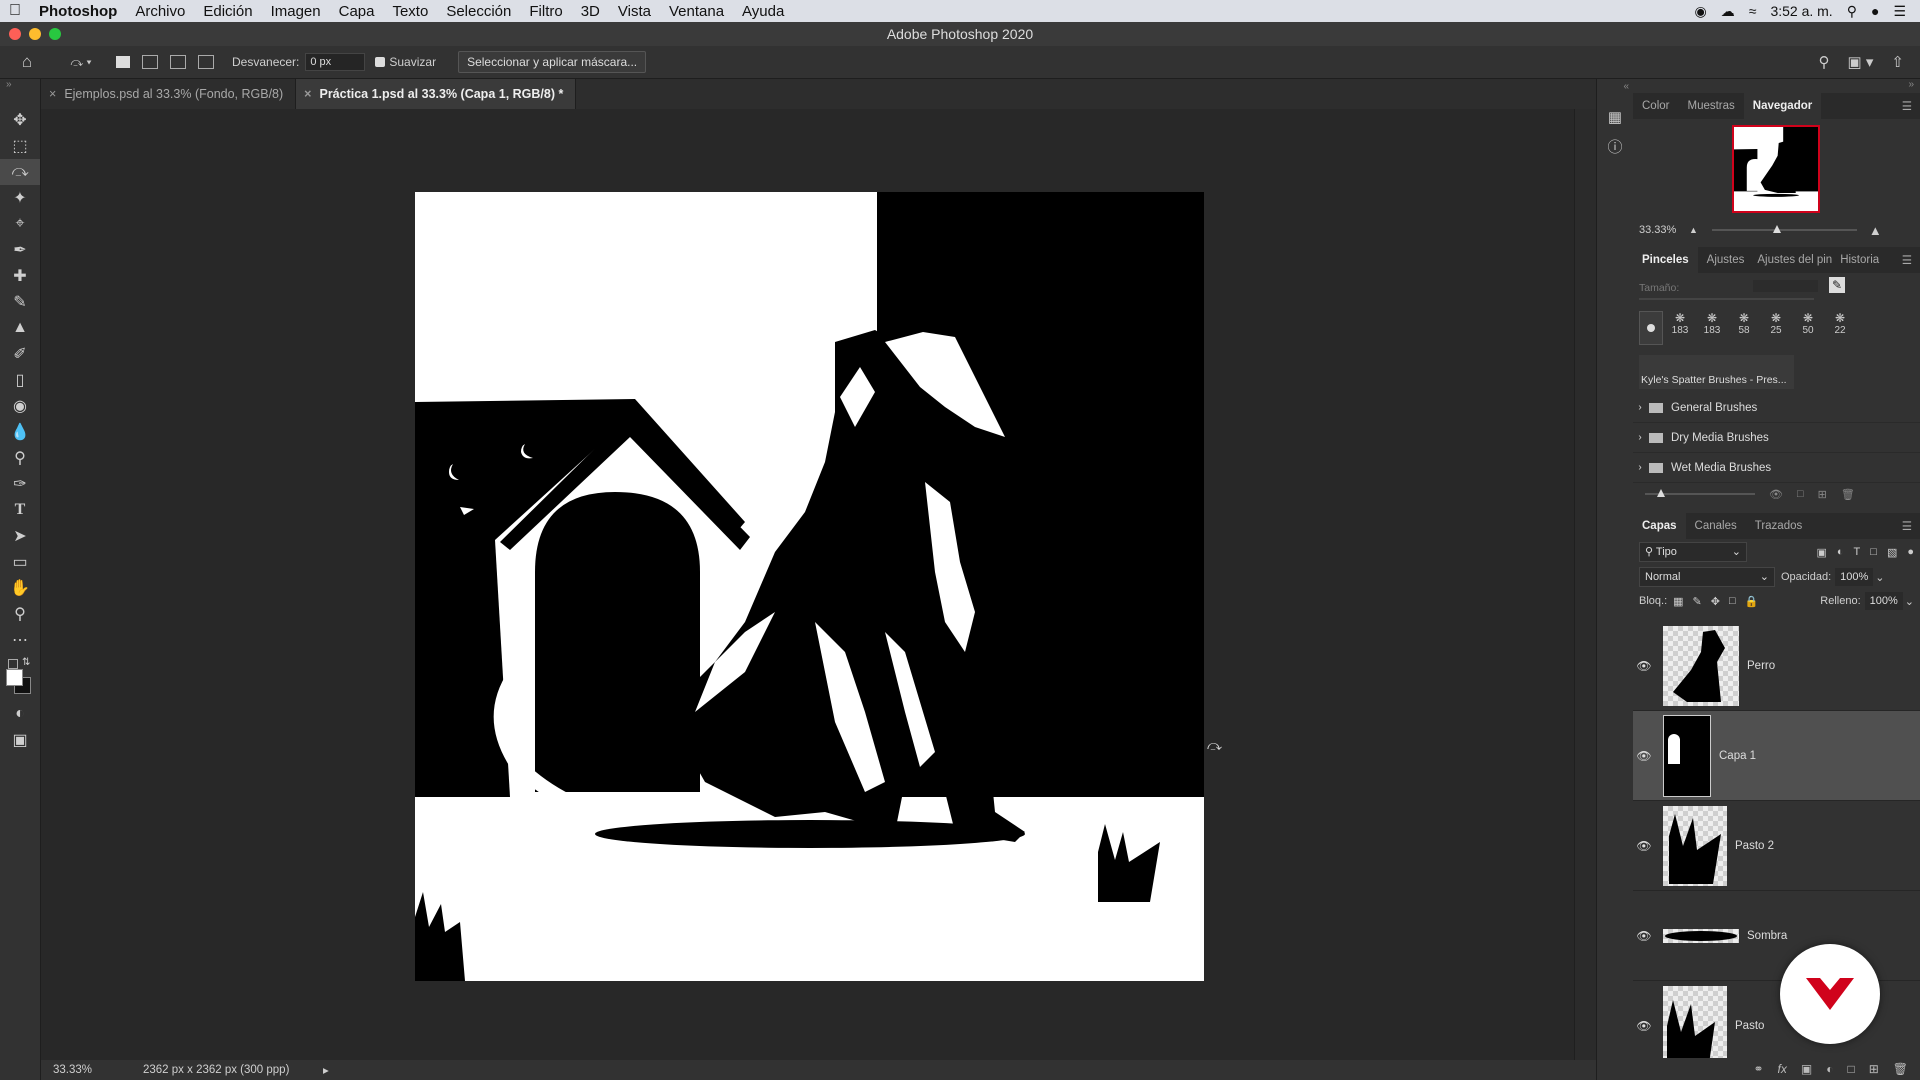 The height and width of the screenshot is (1080, 1920). I want to click on menu-3d: 3D, so click(590, 11).